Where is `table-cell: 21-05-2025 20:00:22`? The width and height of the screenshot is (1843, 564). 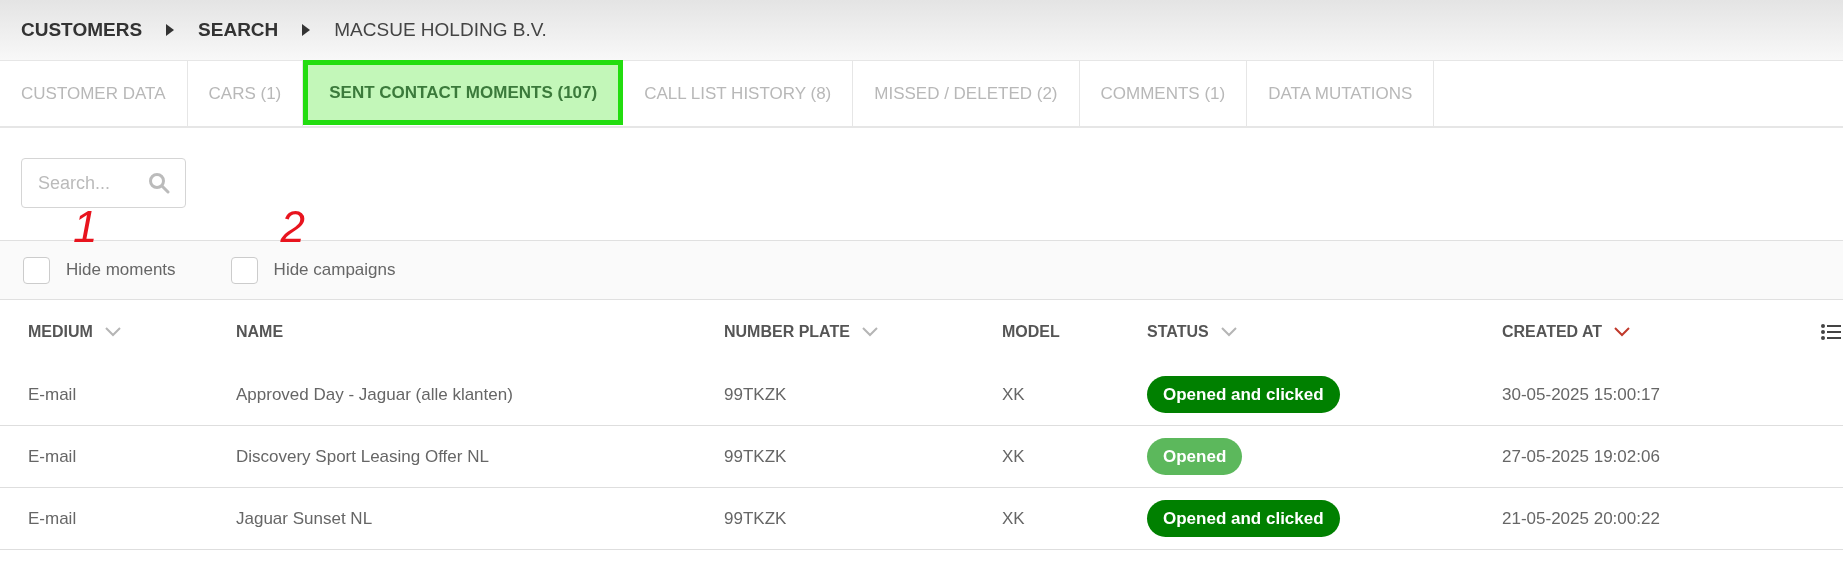
table-cell: 21-05-2025 20:00:22 is located at coordinates (1581, 518).